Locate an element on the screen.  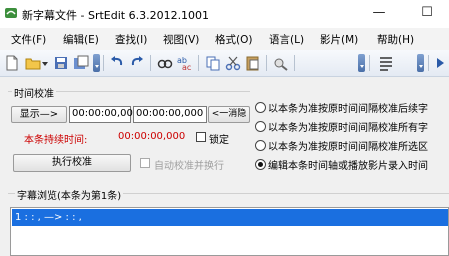
lock-label: 锁定 is located at coordinates (219, 140).